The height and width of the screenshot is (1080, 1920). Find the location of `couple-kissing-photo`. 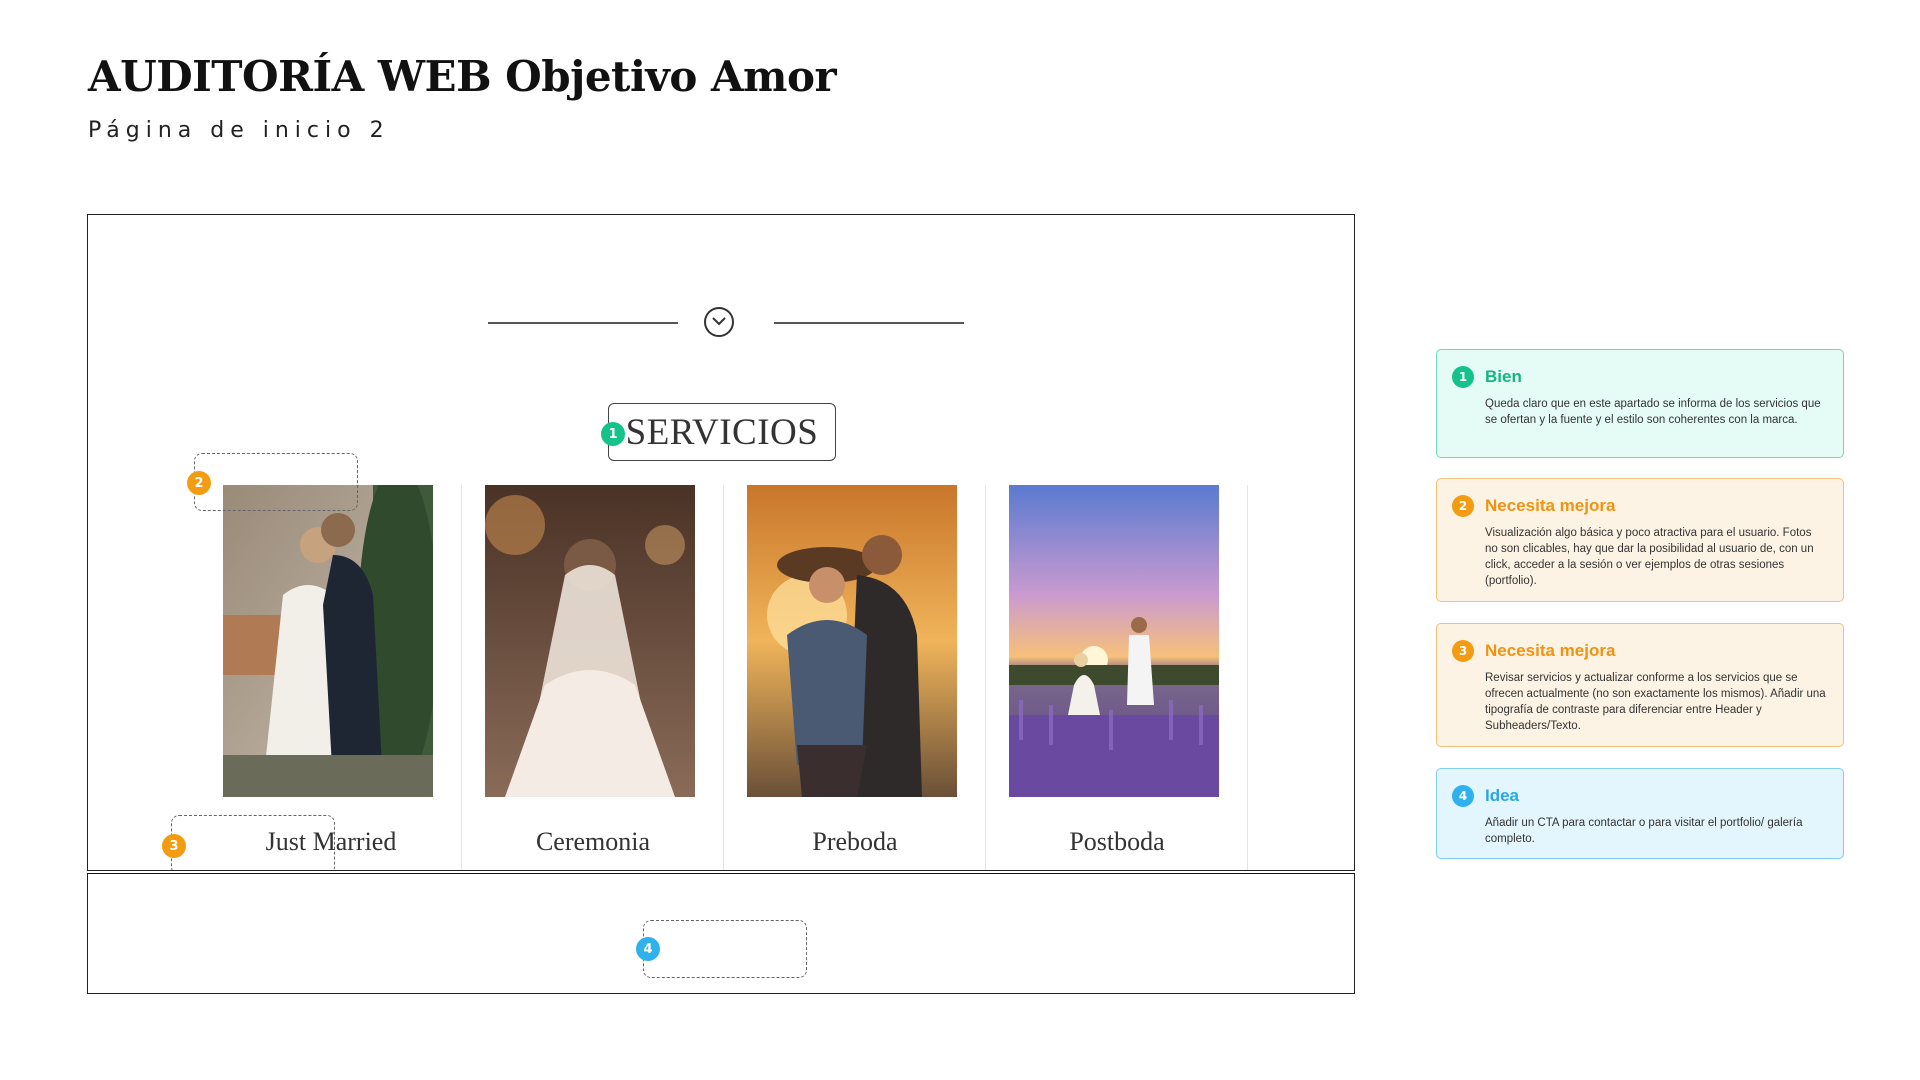

couple-kissing-photo is located at coordinates (328, 641).